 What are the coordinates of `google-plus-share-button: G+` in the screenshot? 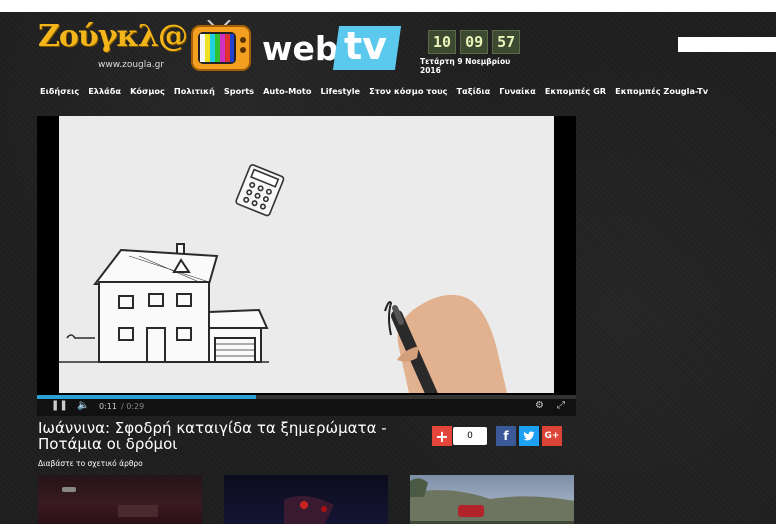 It's located at (552, 436).